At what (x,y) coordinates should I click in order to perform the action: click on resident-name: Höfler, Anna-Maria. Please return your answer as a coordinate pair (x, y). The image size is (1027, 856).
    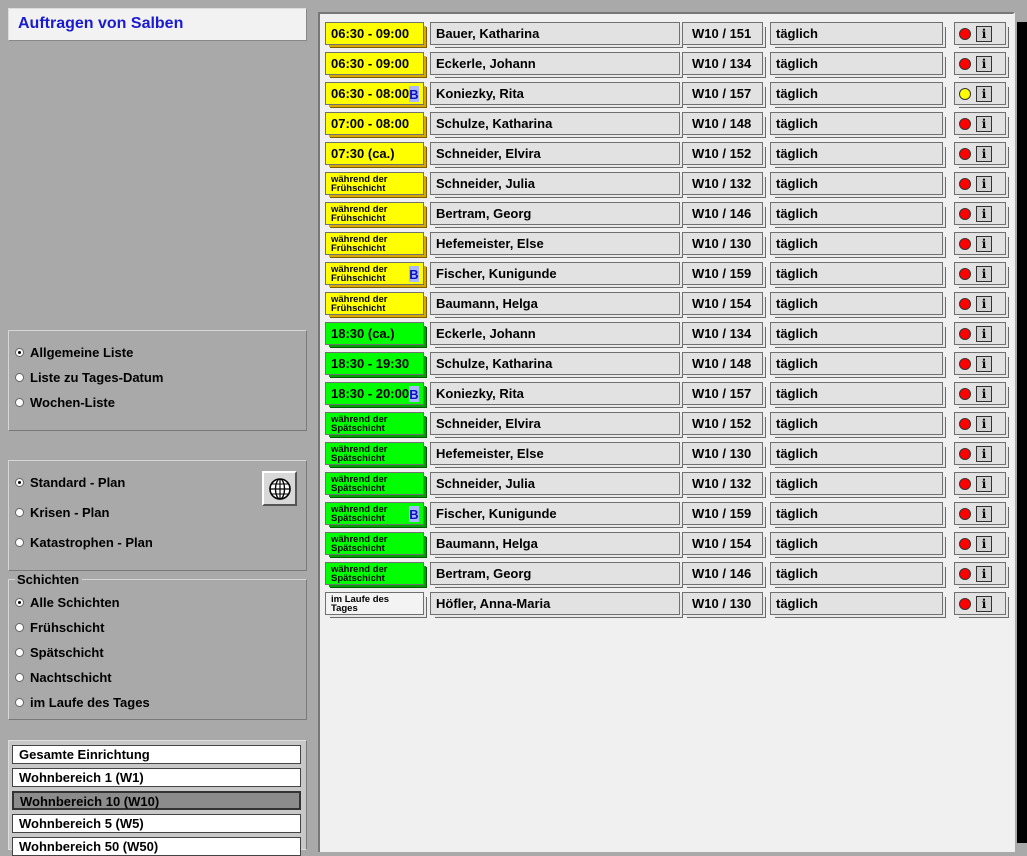
    Looking at the image, I should click on (555, 603).